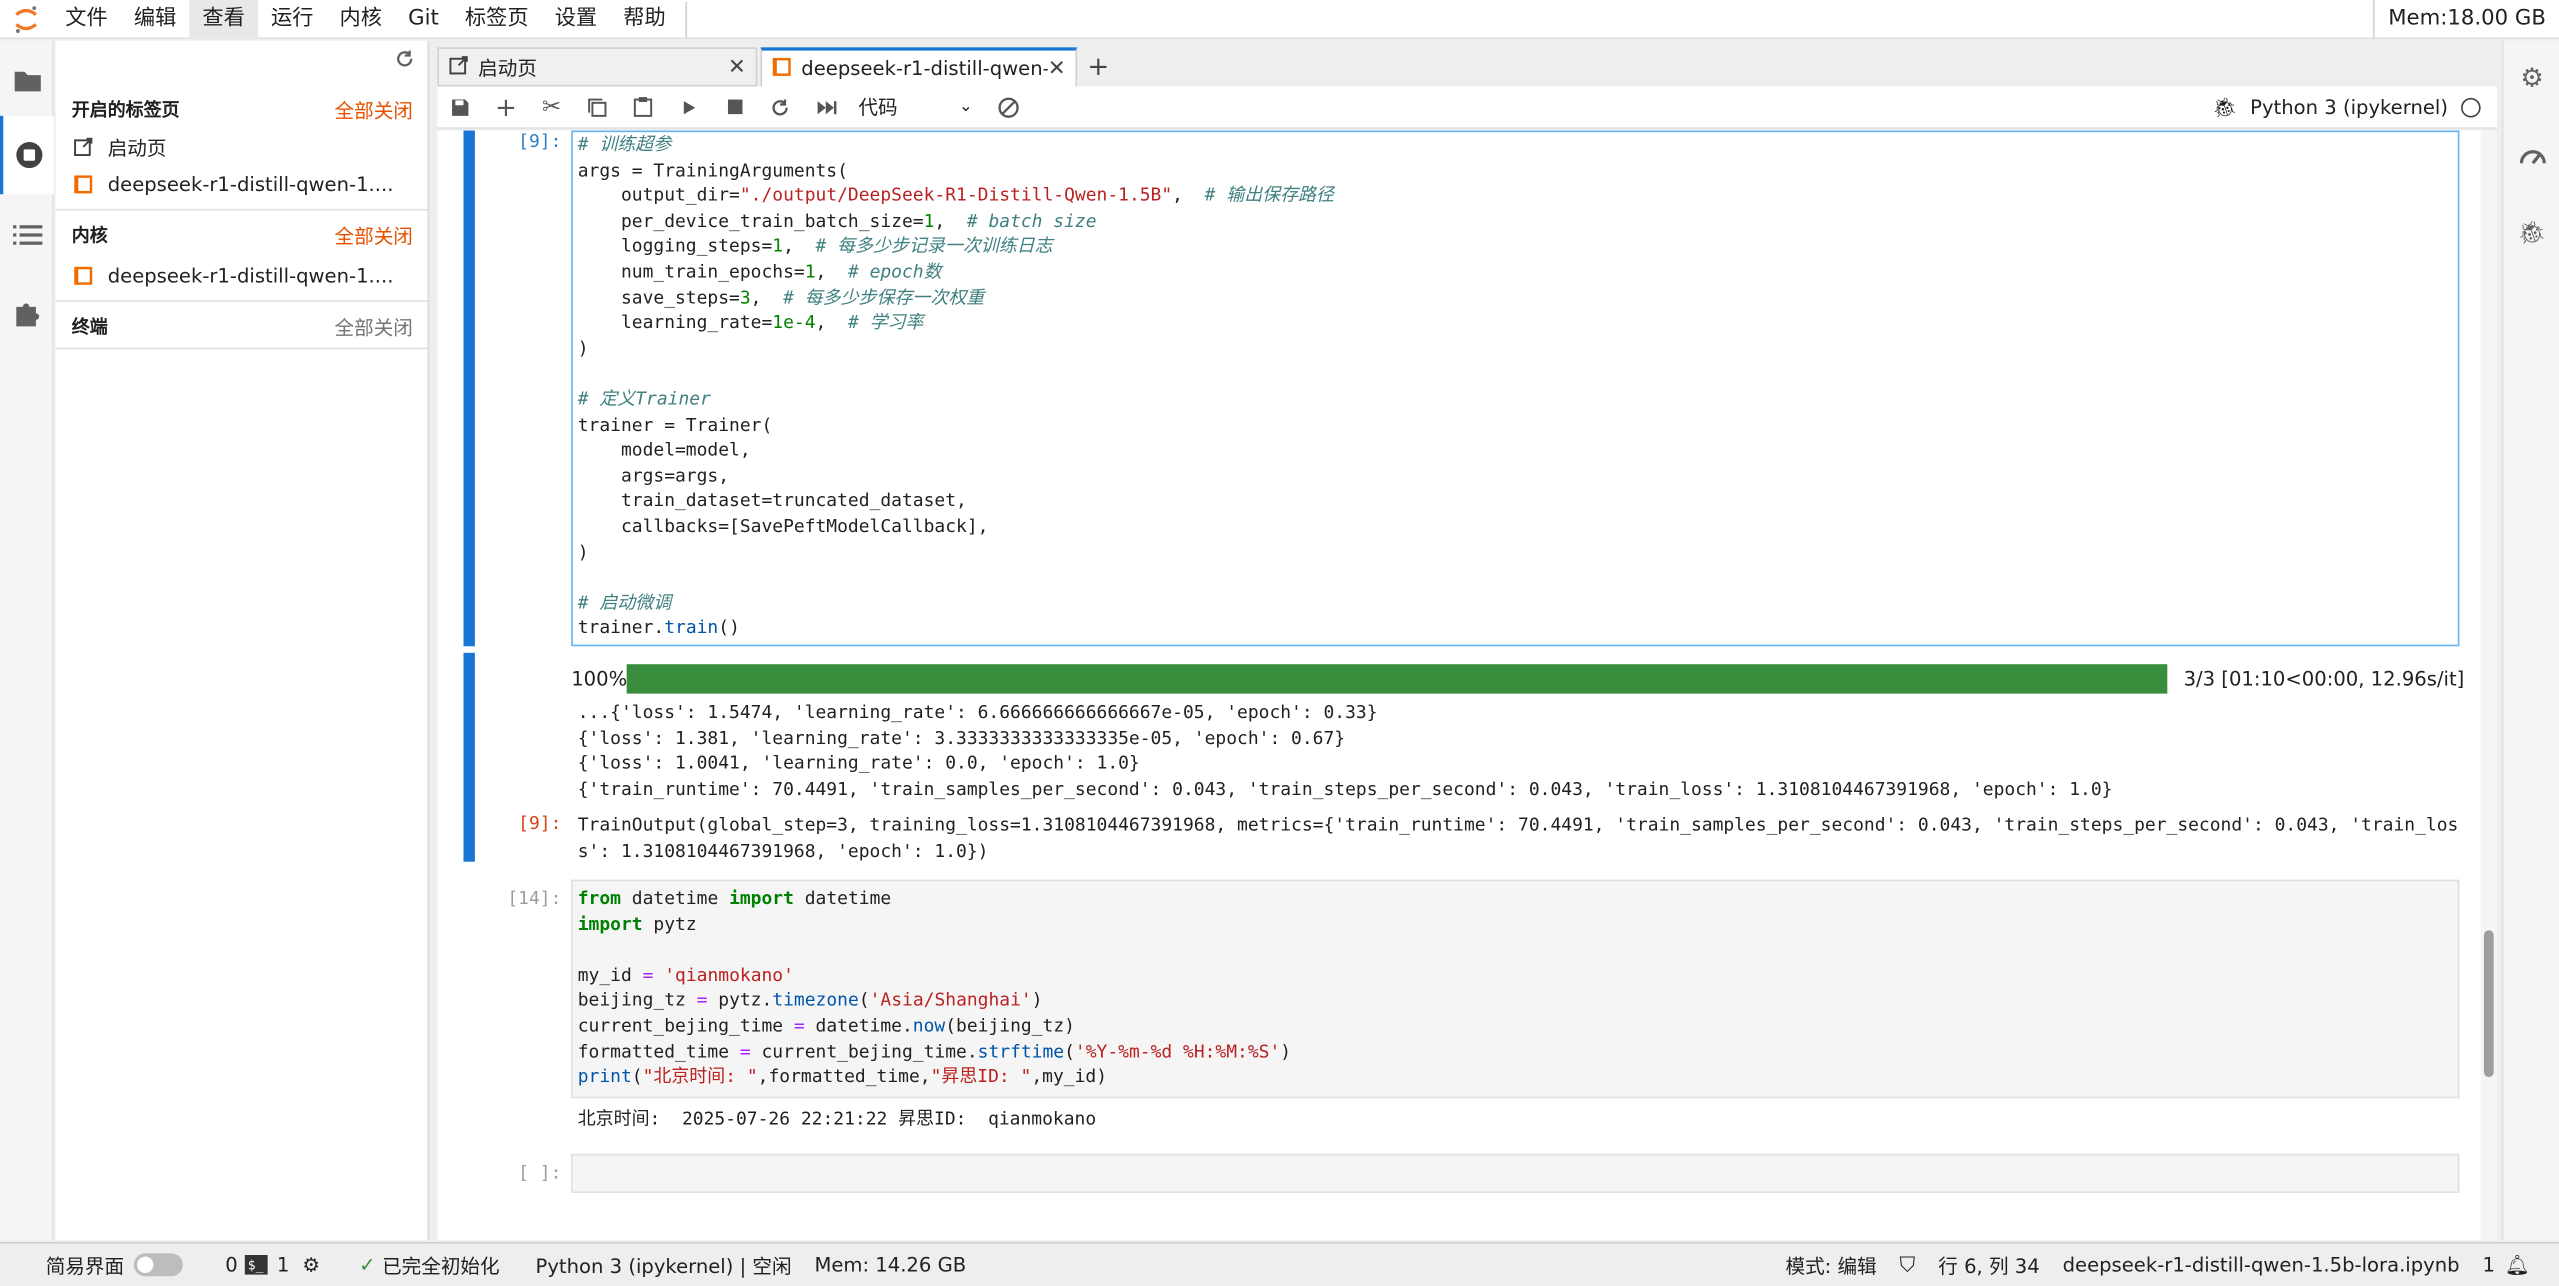 This screenshot has width=2559, height=1286. What do you see at coordinates (460, 106) in the screenshot?
I see `save-button` at bounding box center [460, 106].